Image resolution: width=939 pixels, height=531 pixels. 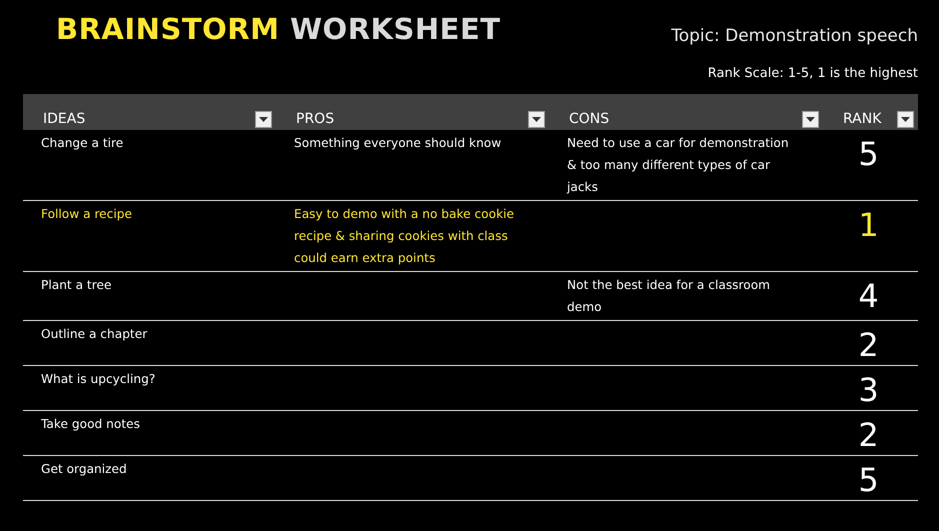 I want to click on table-cell: Get organized, so click(x=149, y=478).